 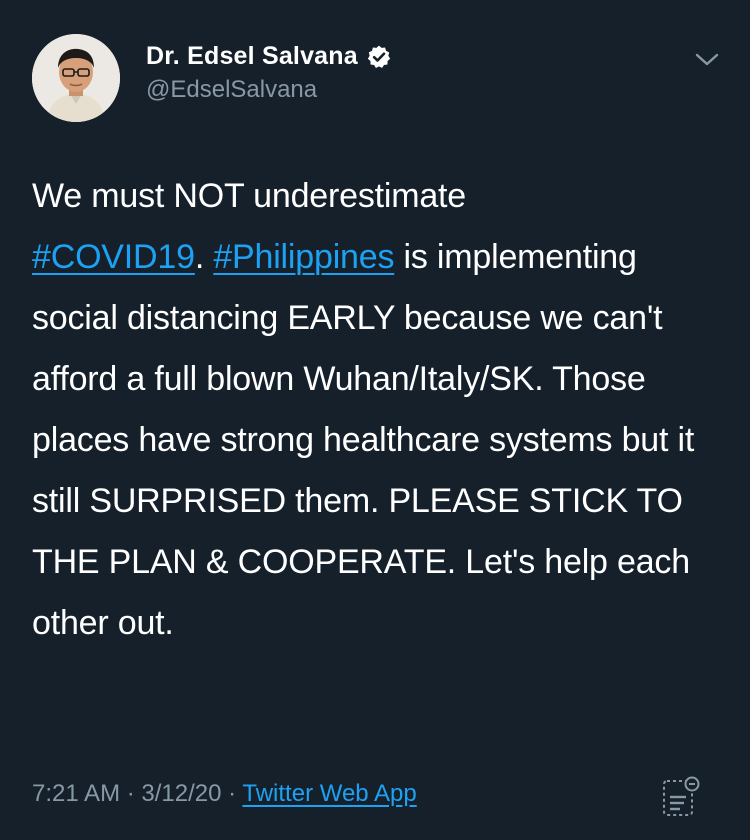 I want to click on author-name-row: Dr. Edsel Salvana, so click(x=269, y=56).